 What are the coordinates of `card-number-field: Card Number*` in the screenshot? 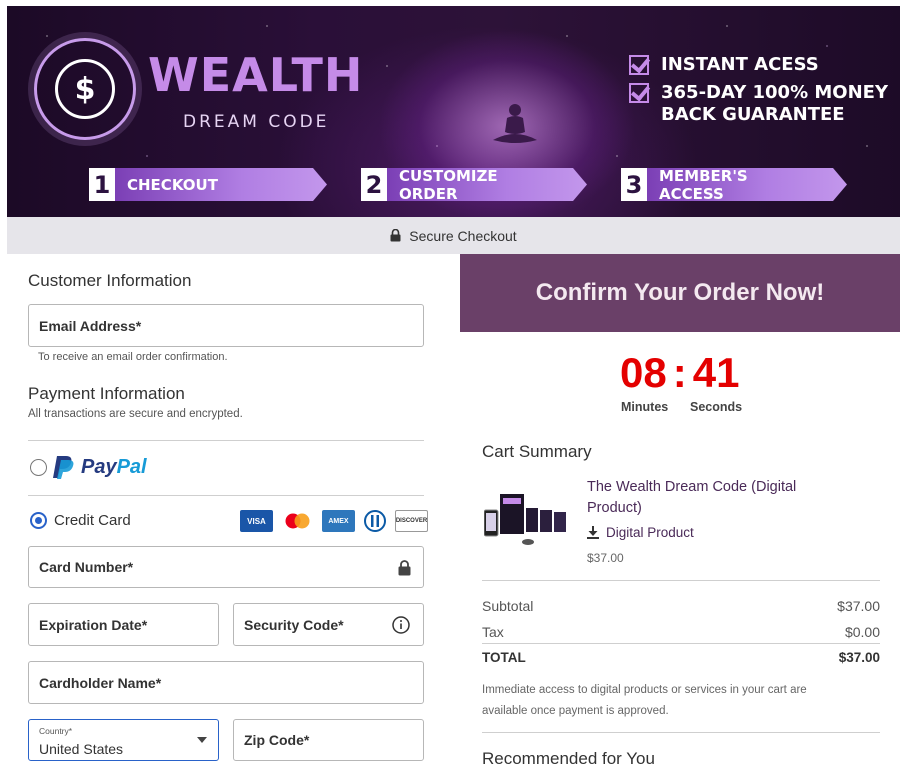 It's located at (226, 567).